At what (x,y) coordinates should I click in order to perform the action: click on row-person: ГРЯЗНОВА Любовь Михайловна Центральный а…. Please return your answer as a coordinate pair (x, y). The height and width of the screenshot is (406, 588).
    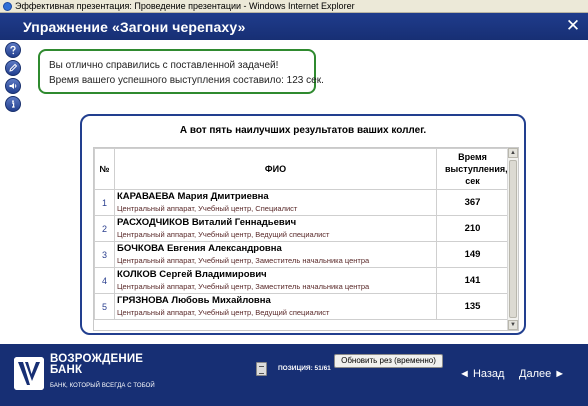
    Looking at the image, I should click on (275, 306).